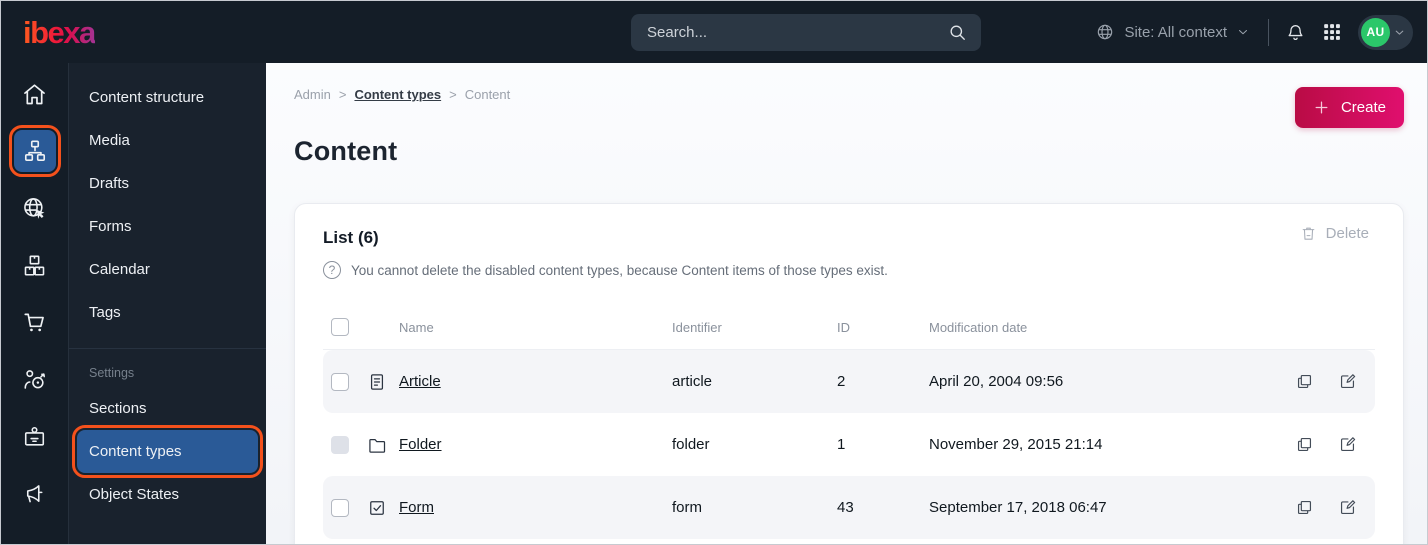  I want to click on table-row: Article article 2 April 20, 2004 09:56, so click(849, 381).